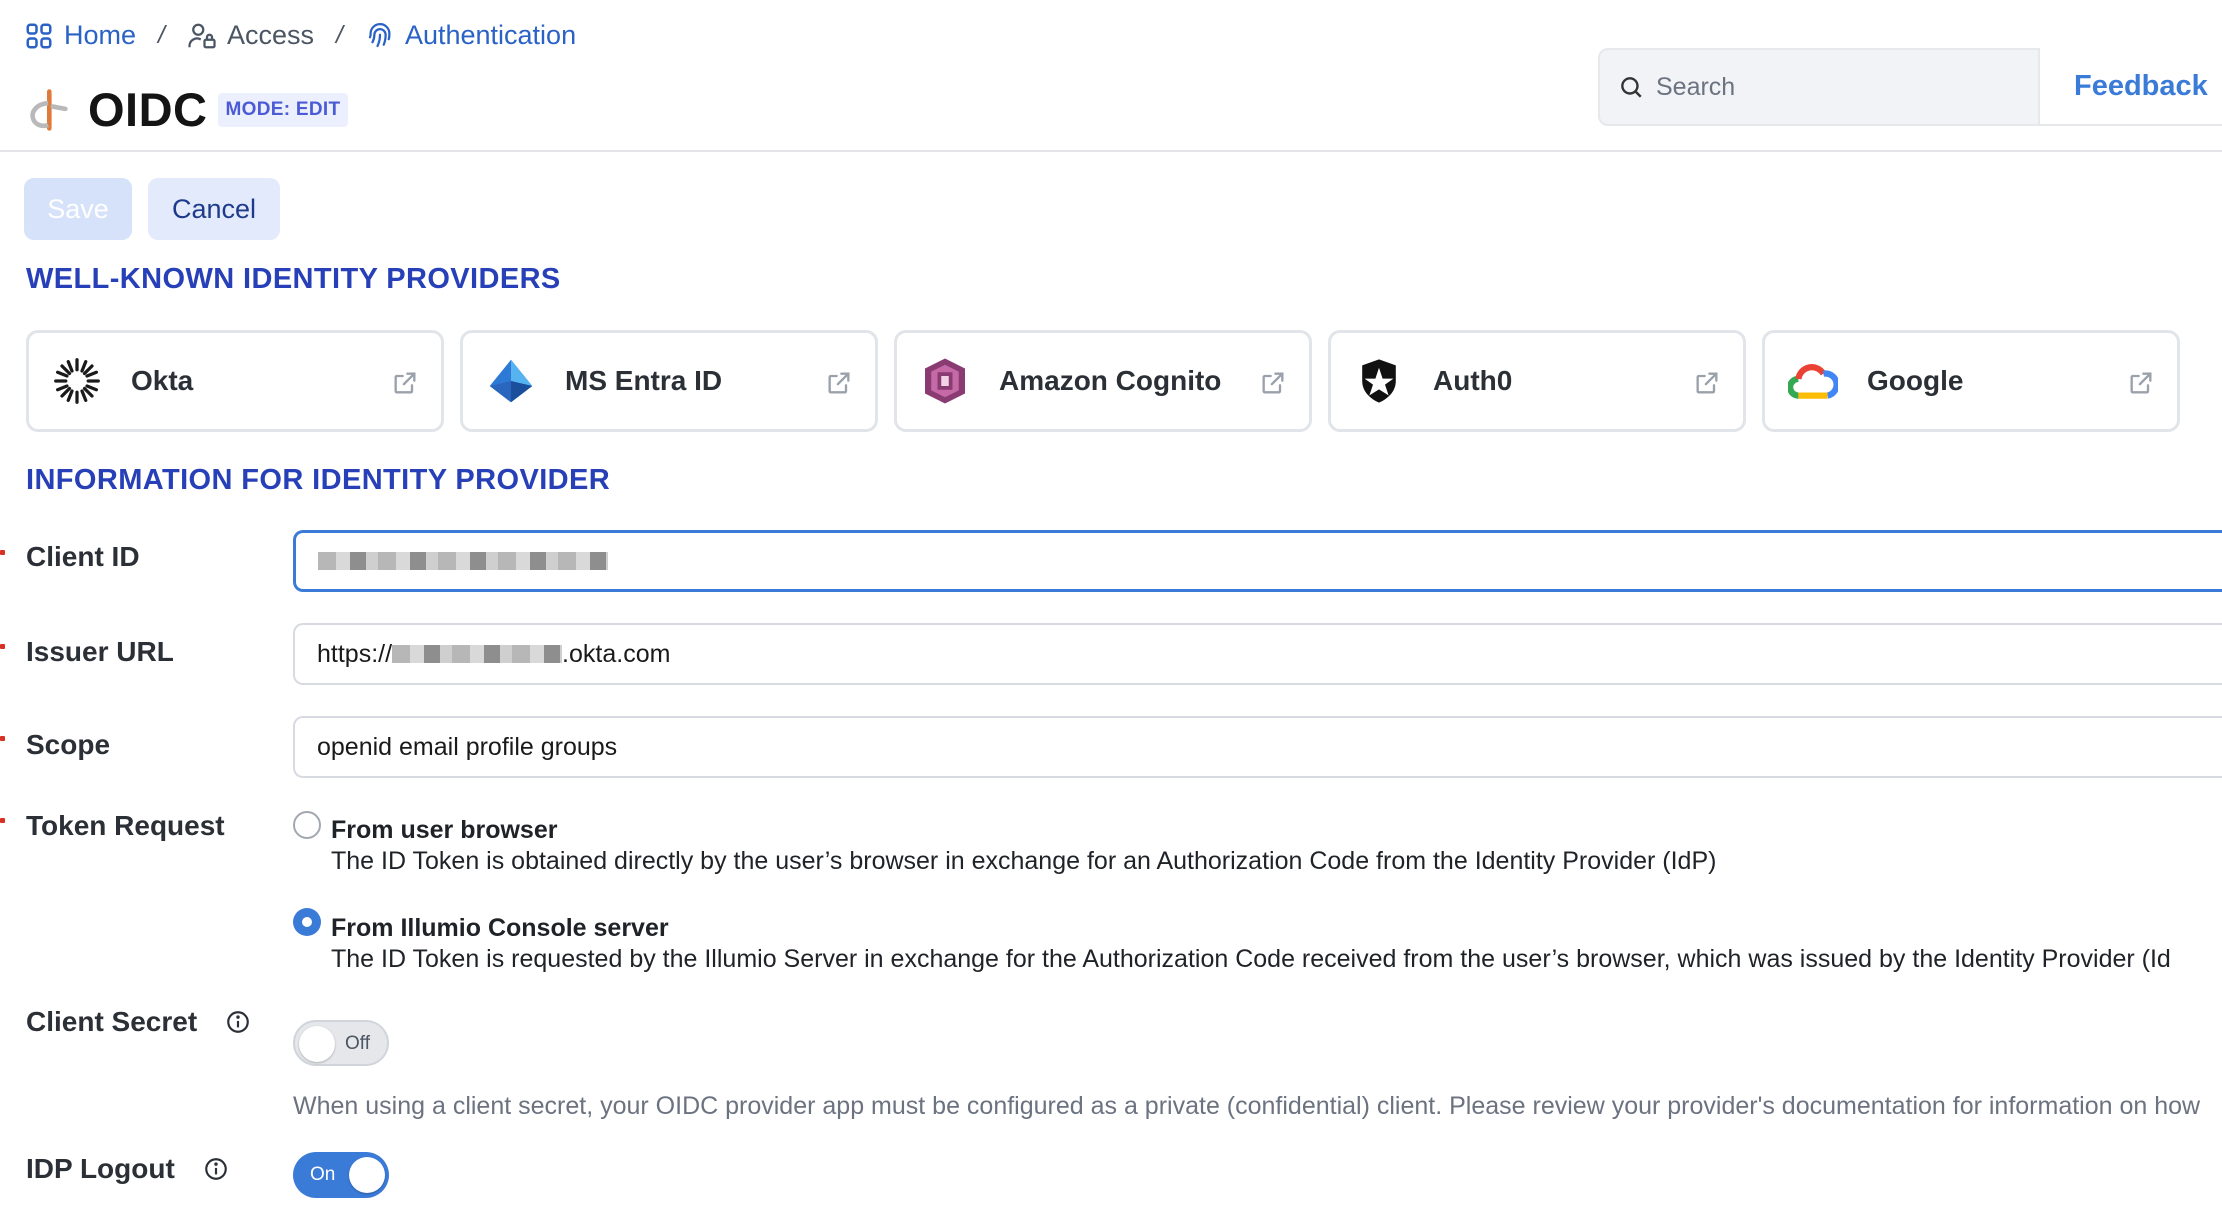 The height and width of the screenshot is (1222, 2222). What do you see at coordinates (1257, 654) in the screenshot?
I see `issuer-url-input: https:// .okta.com` at bounding box center [1257, 654].